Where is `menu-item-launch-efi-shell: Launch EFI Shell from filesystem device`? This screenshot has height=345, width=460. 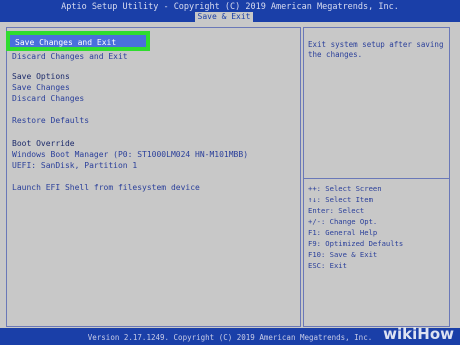
menu-item-launch-efi-shell: Launch EFI Shell from filesystem device is located at coordinates (106, 187).